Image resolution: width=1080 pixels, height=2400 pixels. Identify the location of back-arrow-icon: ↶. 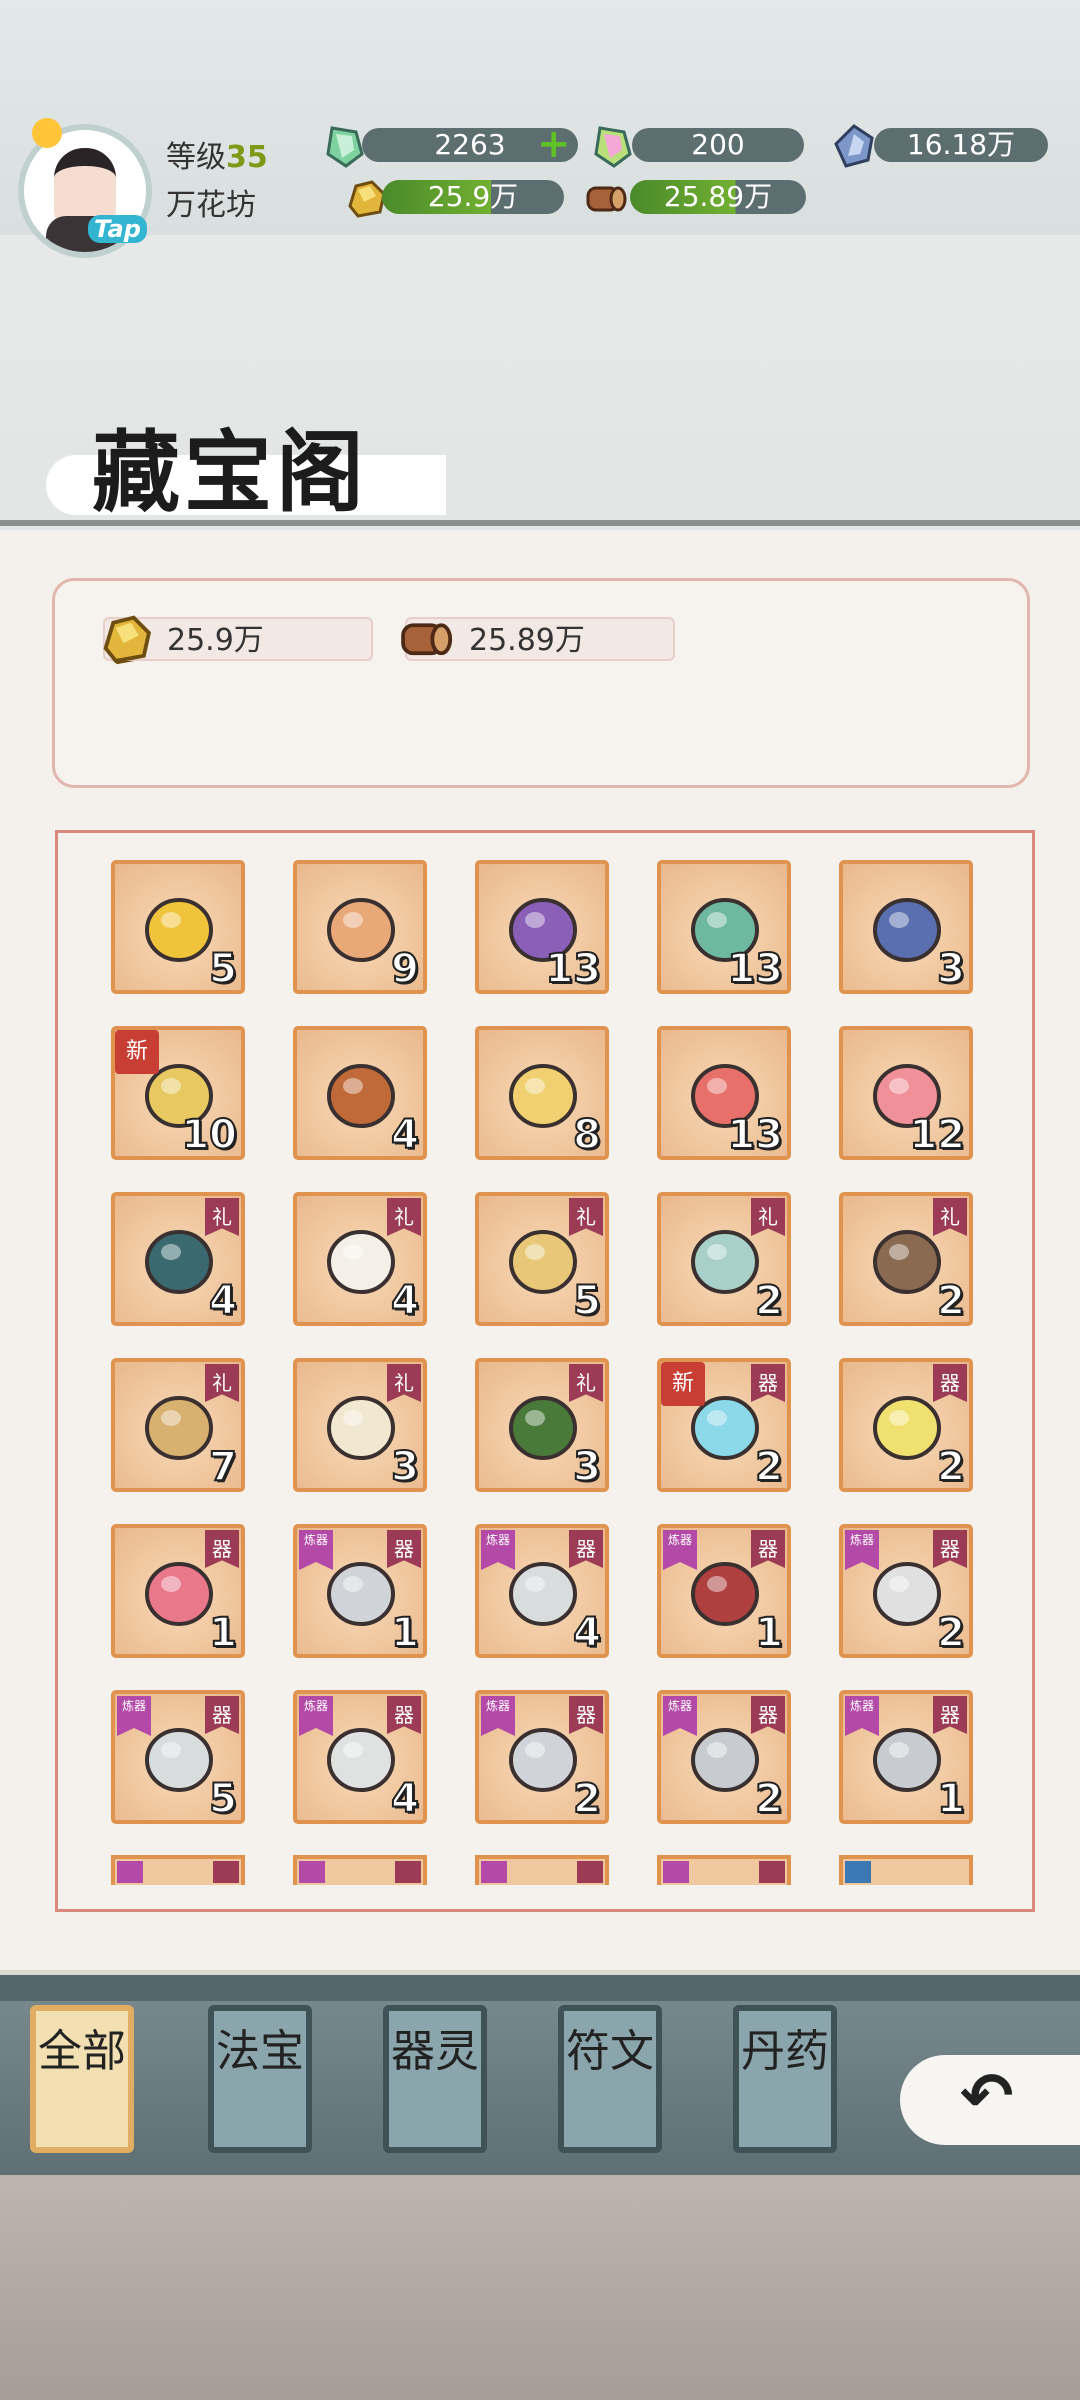
(987, 2097).